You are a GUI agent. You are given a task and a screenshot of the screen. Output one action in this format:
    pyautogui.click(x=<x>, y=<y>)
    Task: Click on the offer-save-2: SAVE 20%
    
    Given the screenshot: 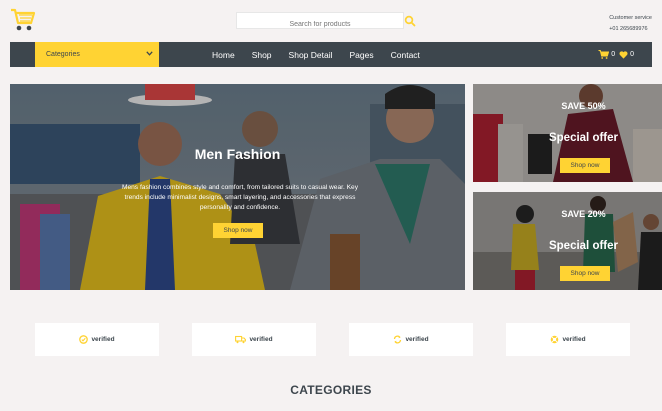 What is the action you would take?
    pyautogui.click(x=583, y=214)
    